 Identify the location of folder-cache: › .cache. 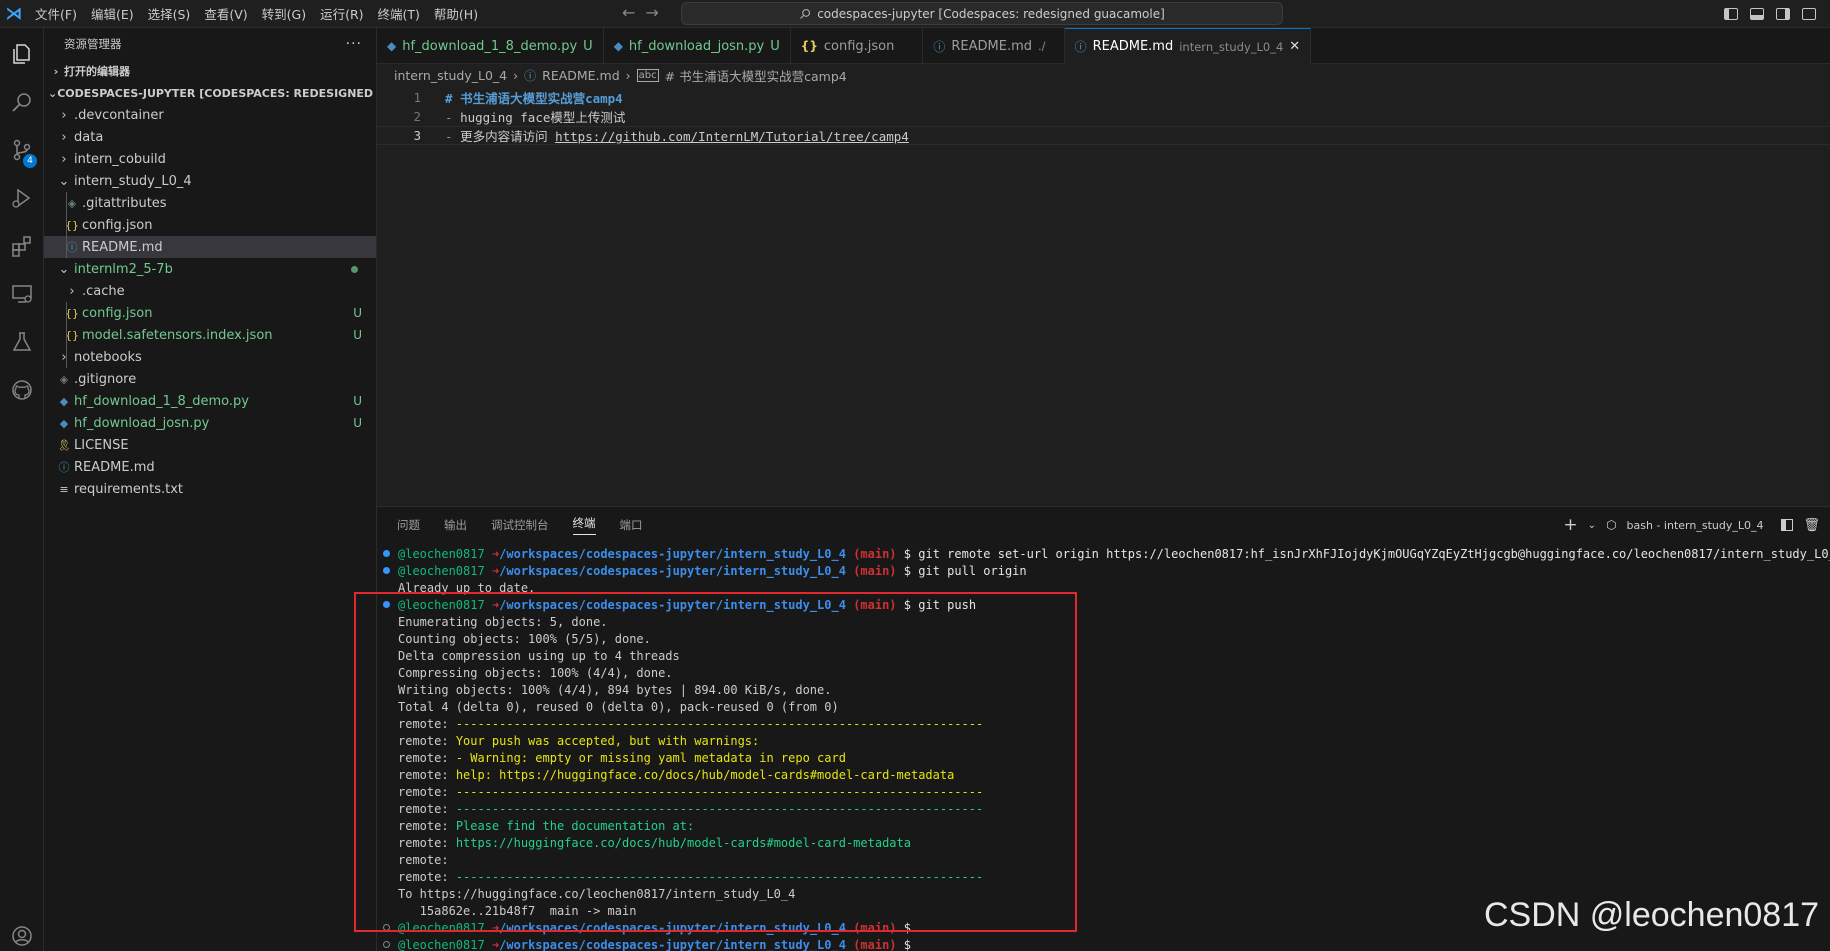
(210, 291).